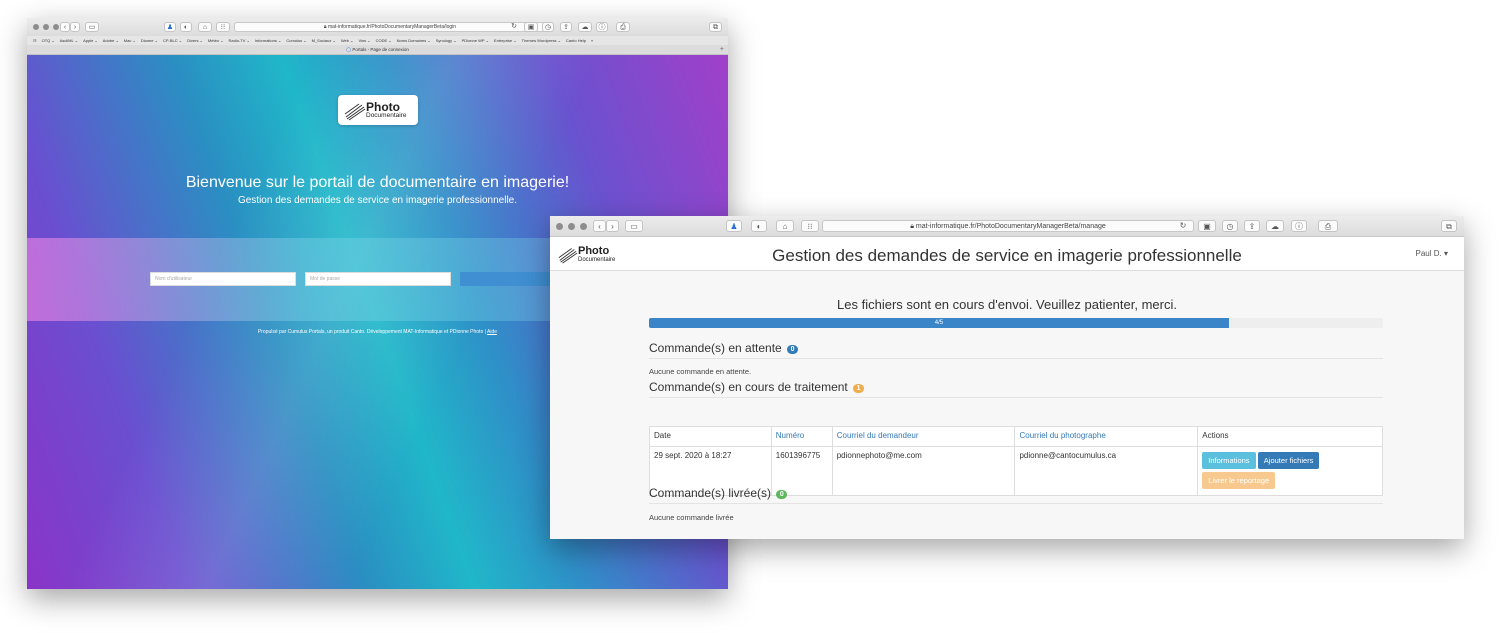  I want to click on bookmark-item: Noms Domaines ⌄, so click(414, 40).